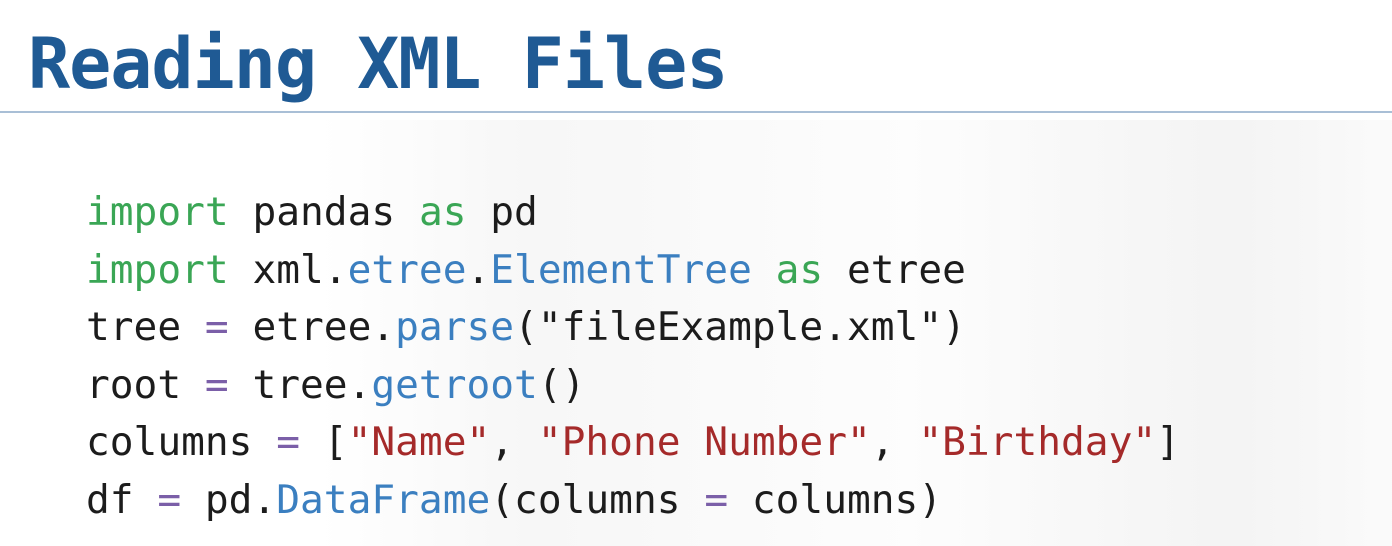 The width and height of the screenshot is (1392, 546). What do you see at coordinates (561, 384) in the screenshot?
I see `code-token-txt: ()` at bounding box center [561, 384].